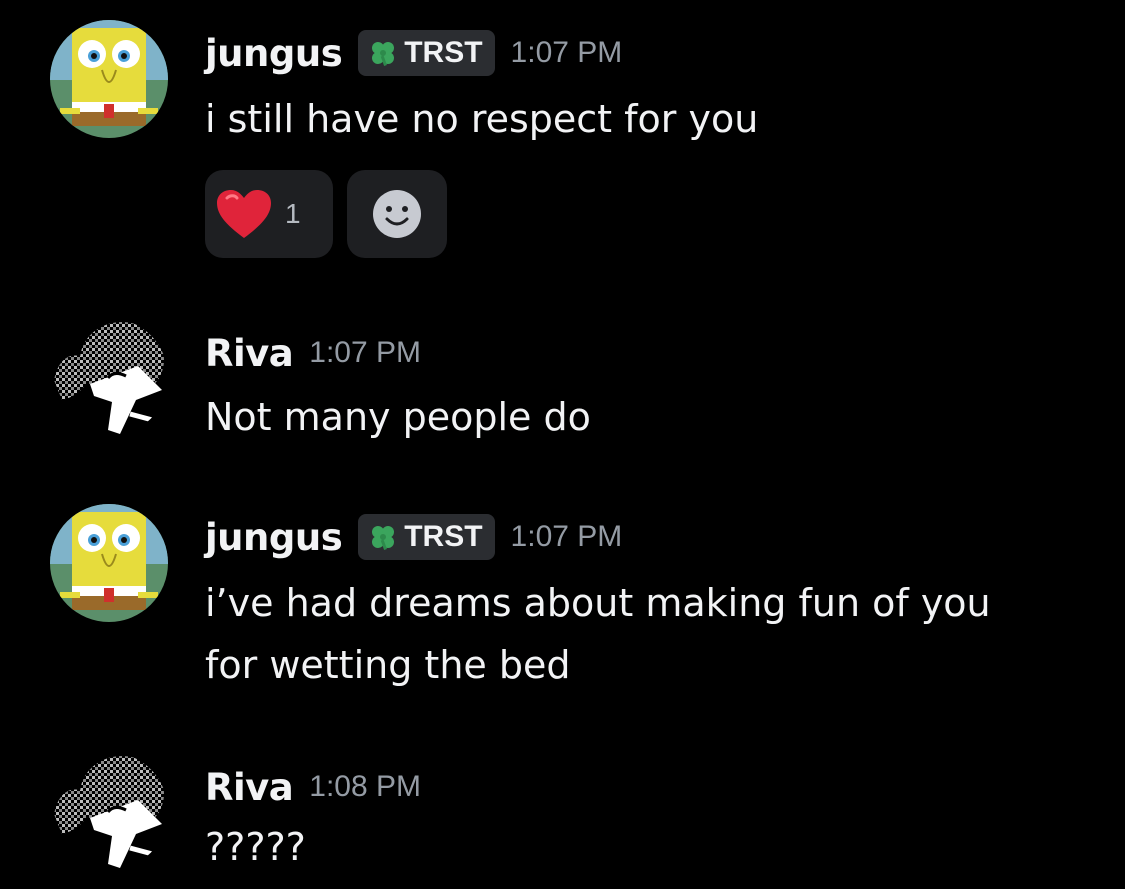 The image size is (1125, 889). Describe the element at coordinates (365, 786) in the screenshot. I see `timestamp: 1:08 PM` at that location.